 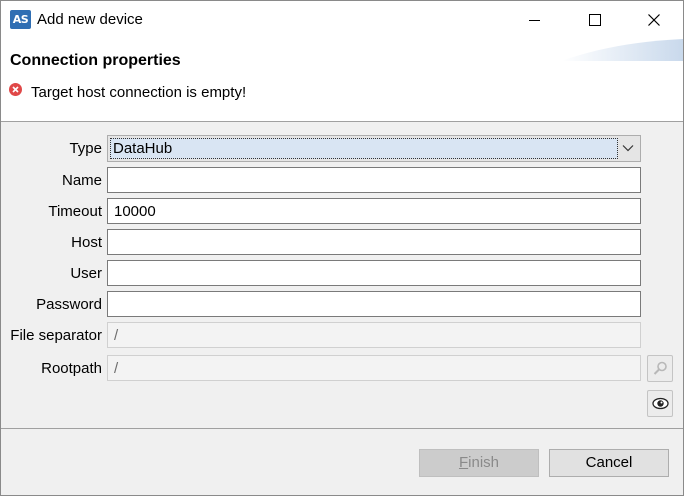 I want to click on close-button, so click(x=653, y=20).